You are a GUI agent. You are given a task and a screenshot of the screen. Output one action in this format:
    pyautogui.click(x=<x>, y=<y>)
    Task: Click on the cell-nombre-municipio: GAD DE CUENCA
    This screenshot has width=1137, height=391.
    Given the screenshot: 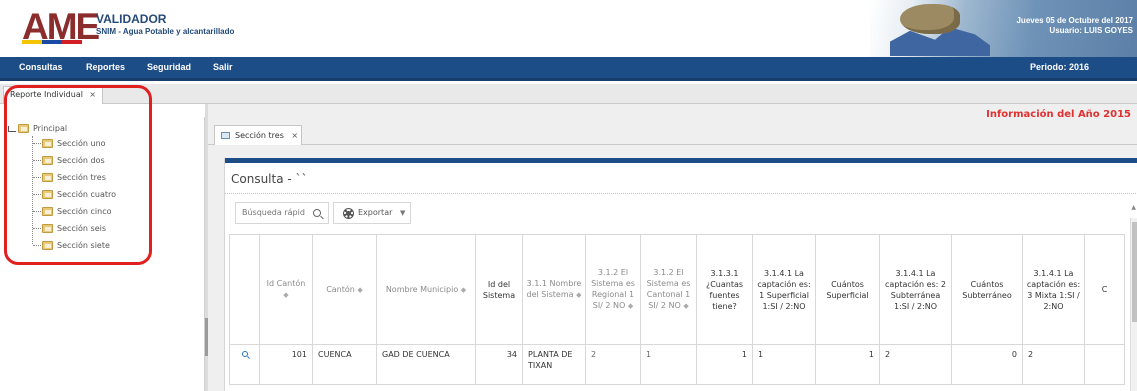 What is the action you would take?
    pyautogui.click(x=426, y=364)
    